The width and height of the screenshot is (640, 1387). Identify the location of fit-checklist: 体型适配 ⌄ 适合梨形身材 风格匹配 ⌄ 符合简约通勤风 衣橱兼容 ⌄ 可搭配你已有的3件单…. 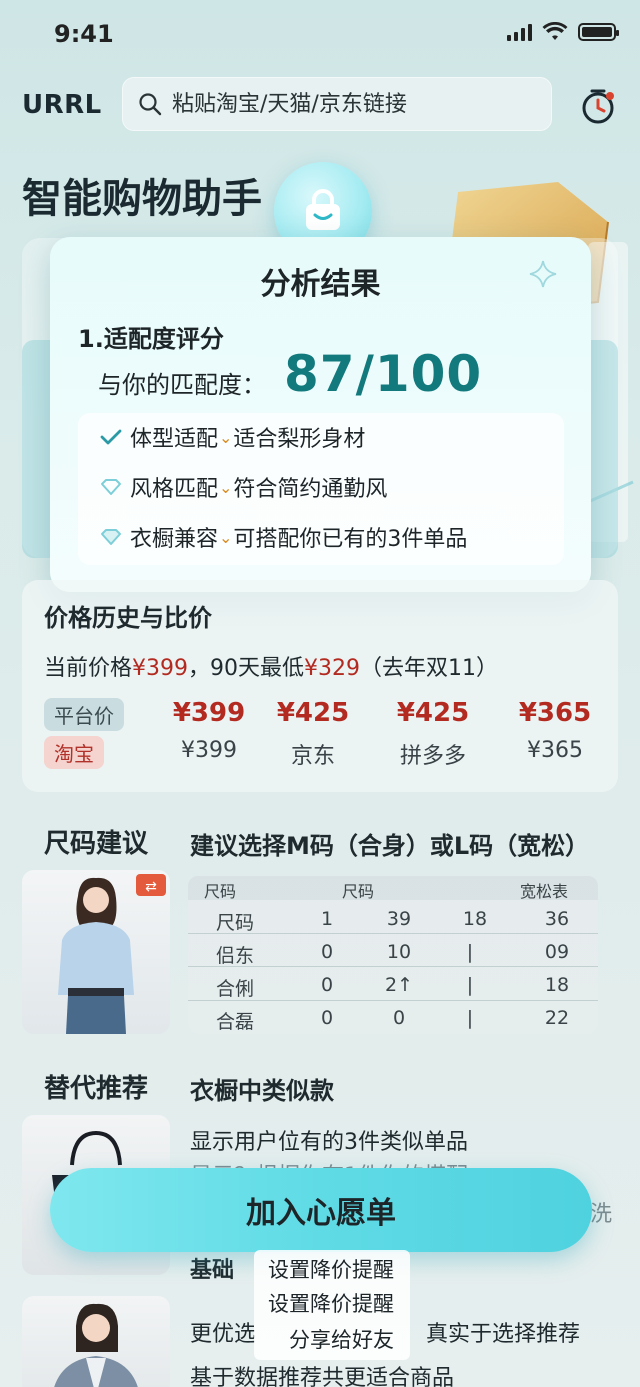
(321, 489).